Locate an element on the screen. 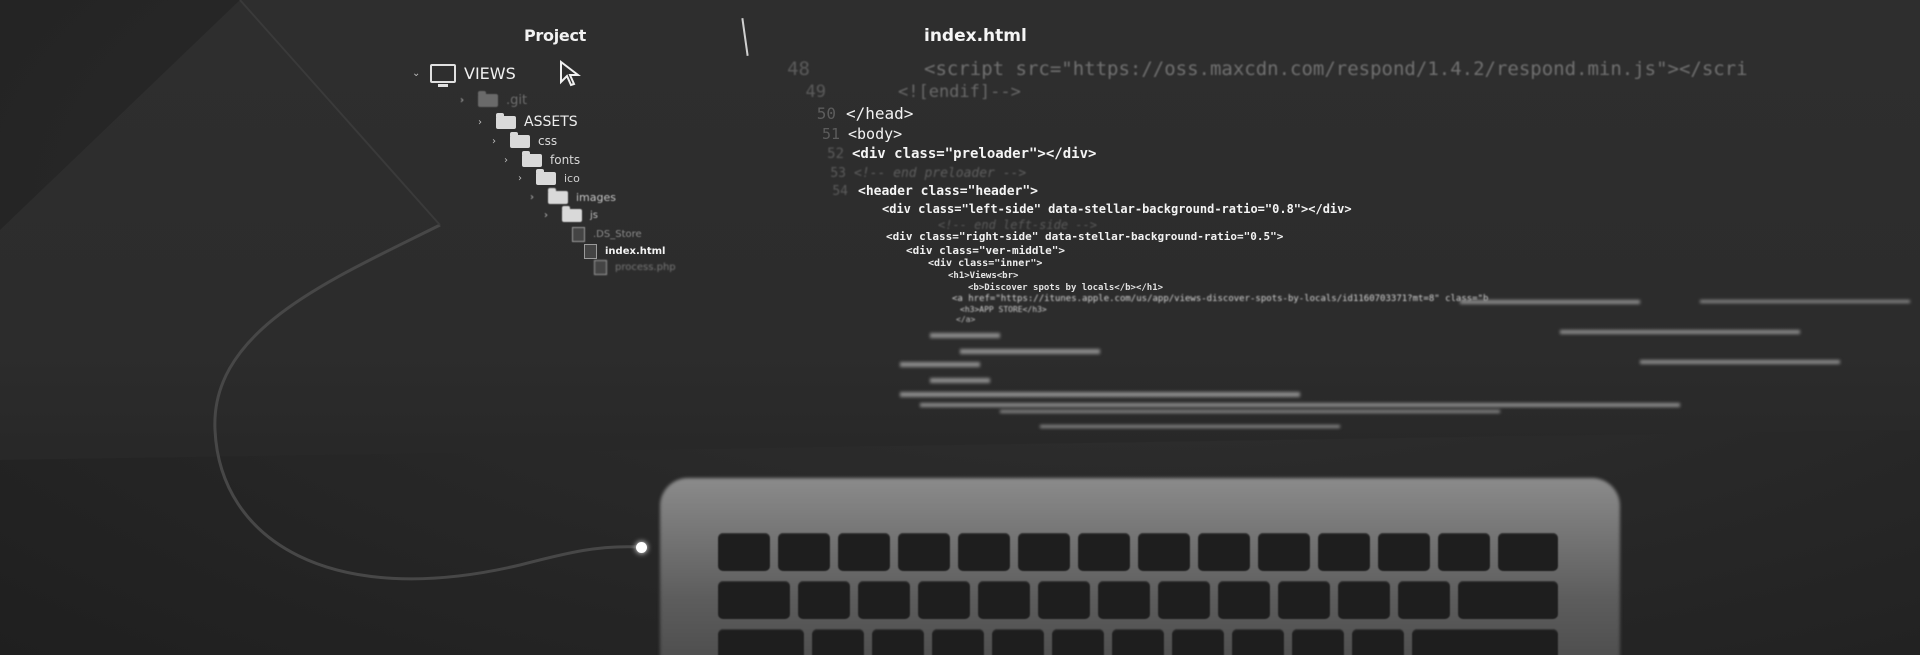 This screenshot has height=655, width=1920. keyboard is located at coordinates (1148, 594).